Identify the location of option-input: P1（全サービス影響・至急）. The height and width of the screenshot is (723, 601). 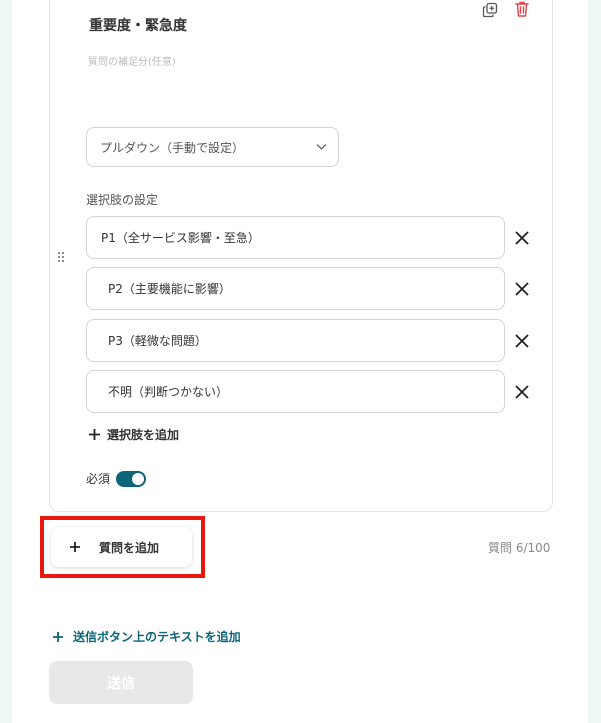
(295, 237).